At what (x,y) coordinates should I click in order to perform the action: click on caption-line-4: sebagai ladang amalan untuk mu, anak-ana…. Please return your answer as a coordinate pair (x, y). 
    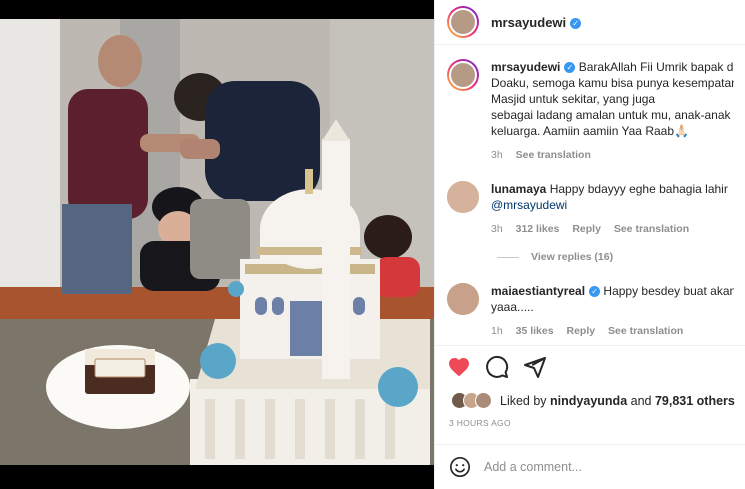
    Looking at the image, I should click on (612, 115).